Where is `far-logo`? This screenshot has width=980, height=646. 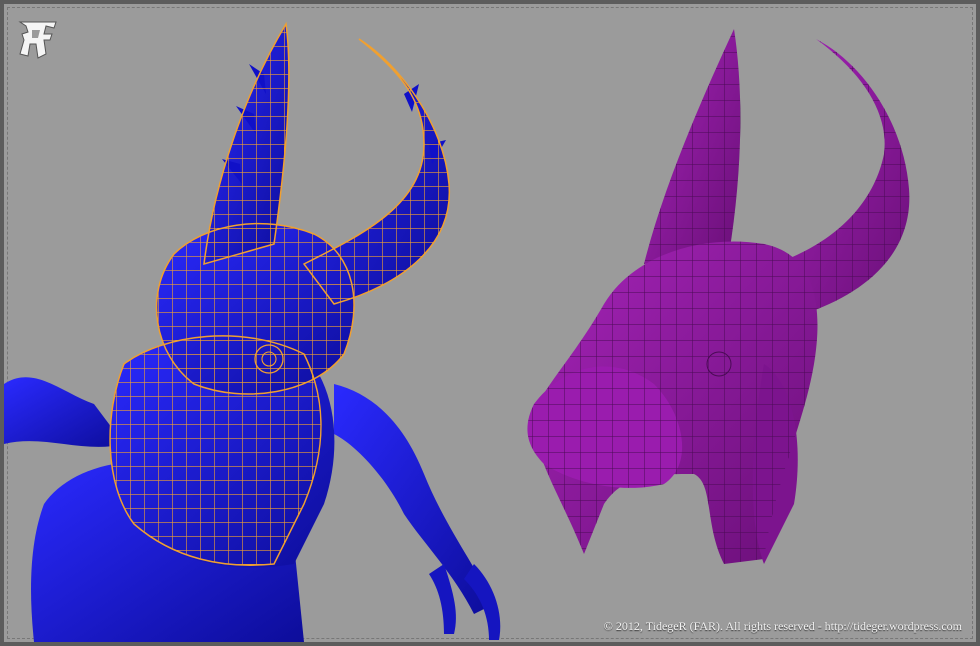 far-logo is located at coordinates (37, 40).